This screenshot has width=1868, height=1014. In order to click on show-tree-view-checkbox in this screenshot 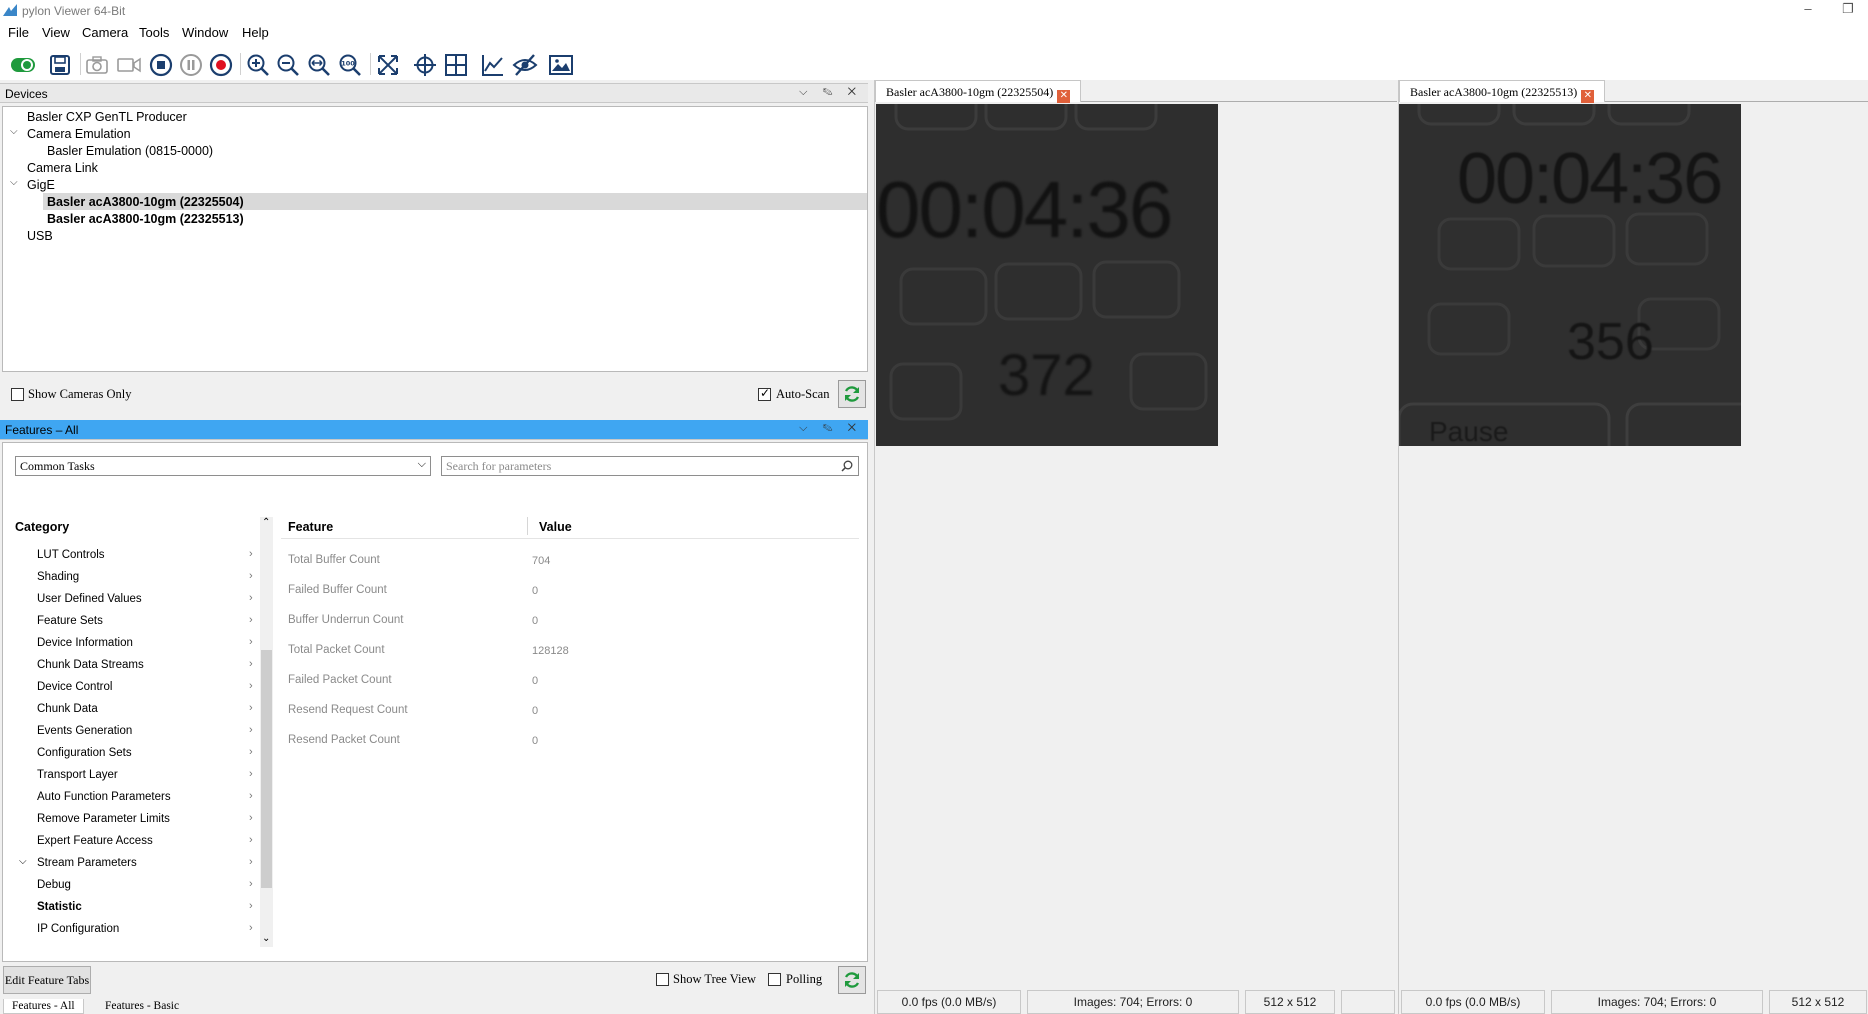, I will do `click(662, 979)`.